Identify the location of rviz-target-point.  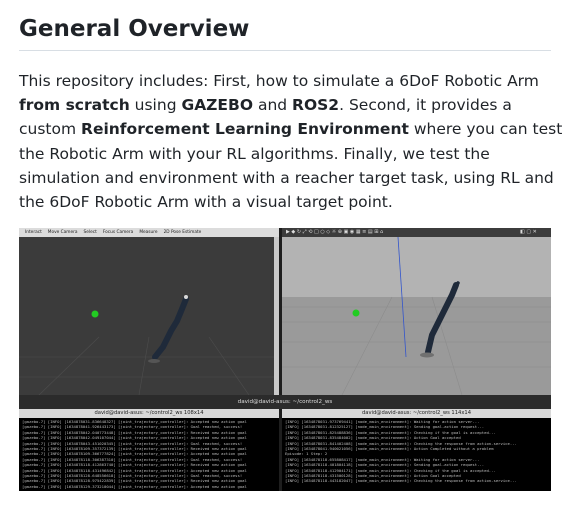
(95, 314).